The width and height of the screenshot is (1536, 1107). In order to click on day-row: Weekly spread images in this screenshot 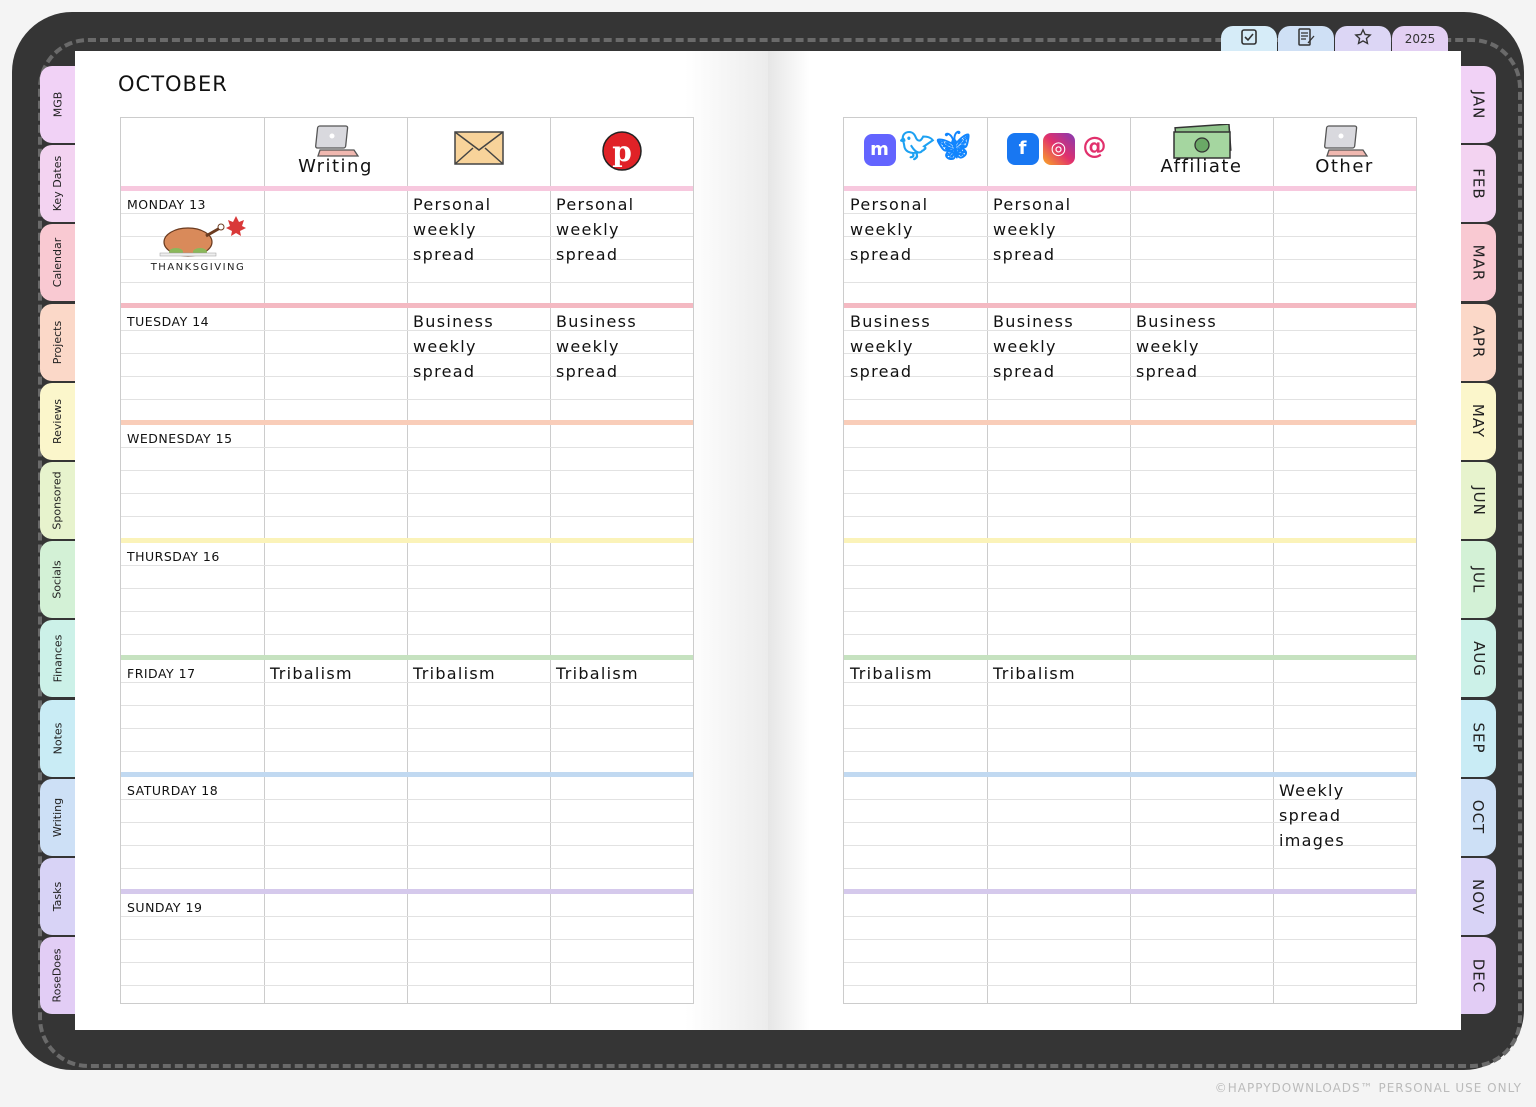, I will do `click(1130, 830)`.